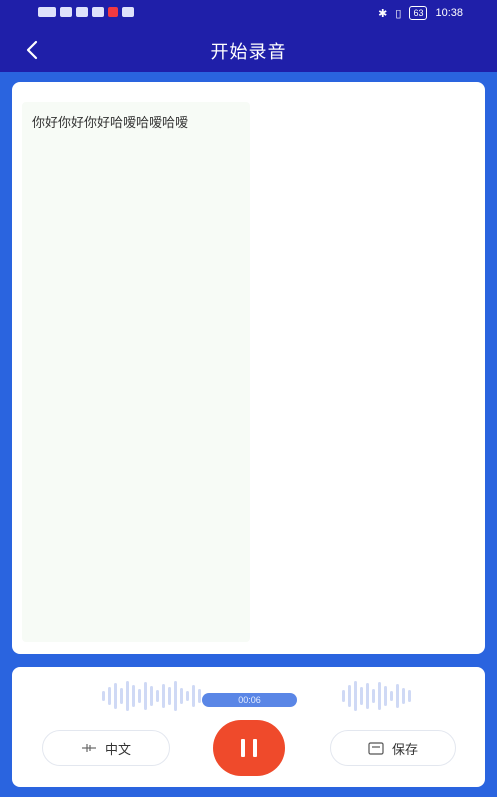 The image size is (497, 797). I want to click on transcript-text: 你好你好你好哈嗳哈嗳哈嗳, so click(110, 123).